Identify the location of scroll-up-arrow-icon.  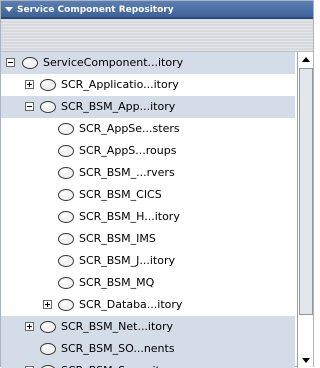
(305, 59).